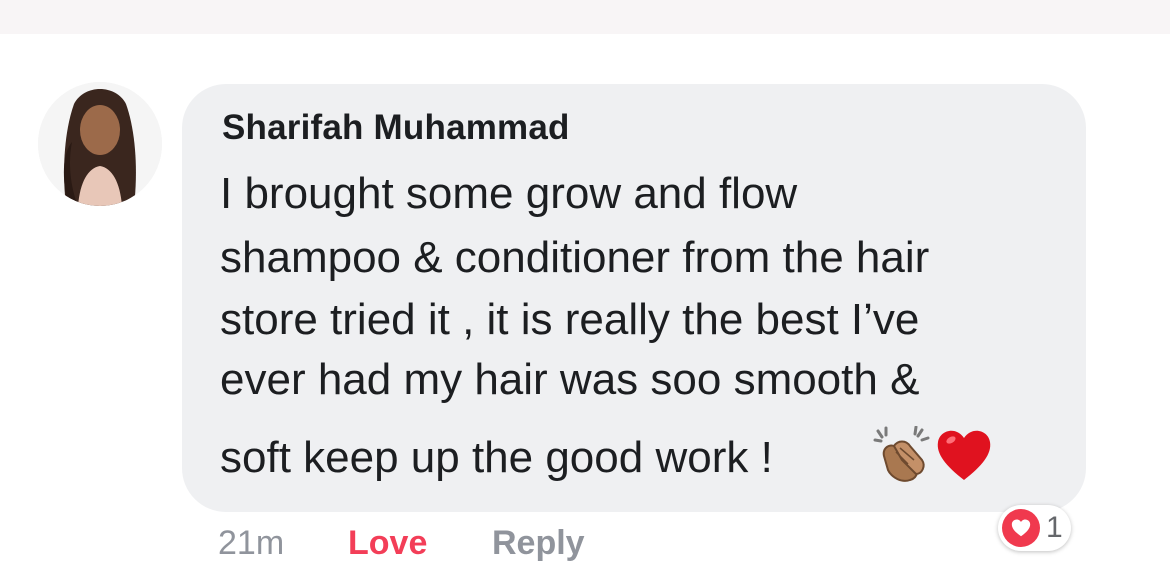  Describe the element at coordinates (575, 257) in the screenshot. I see `comment-text-line: shampoo & conditioner from the hair` at that location.